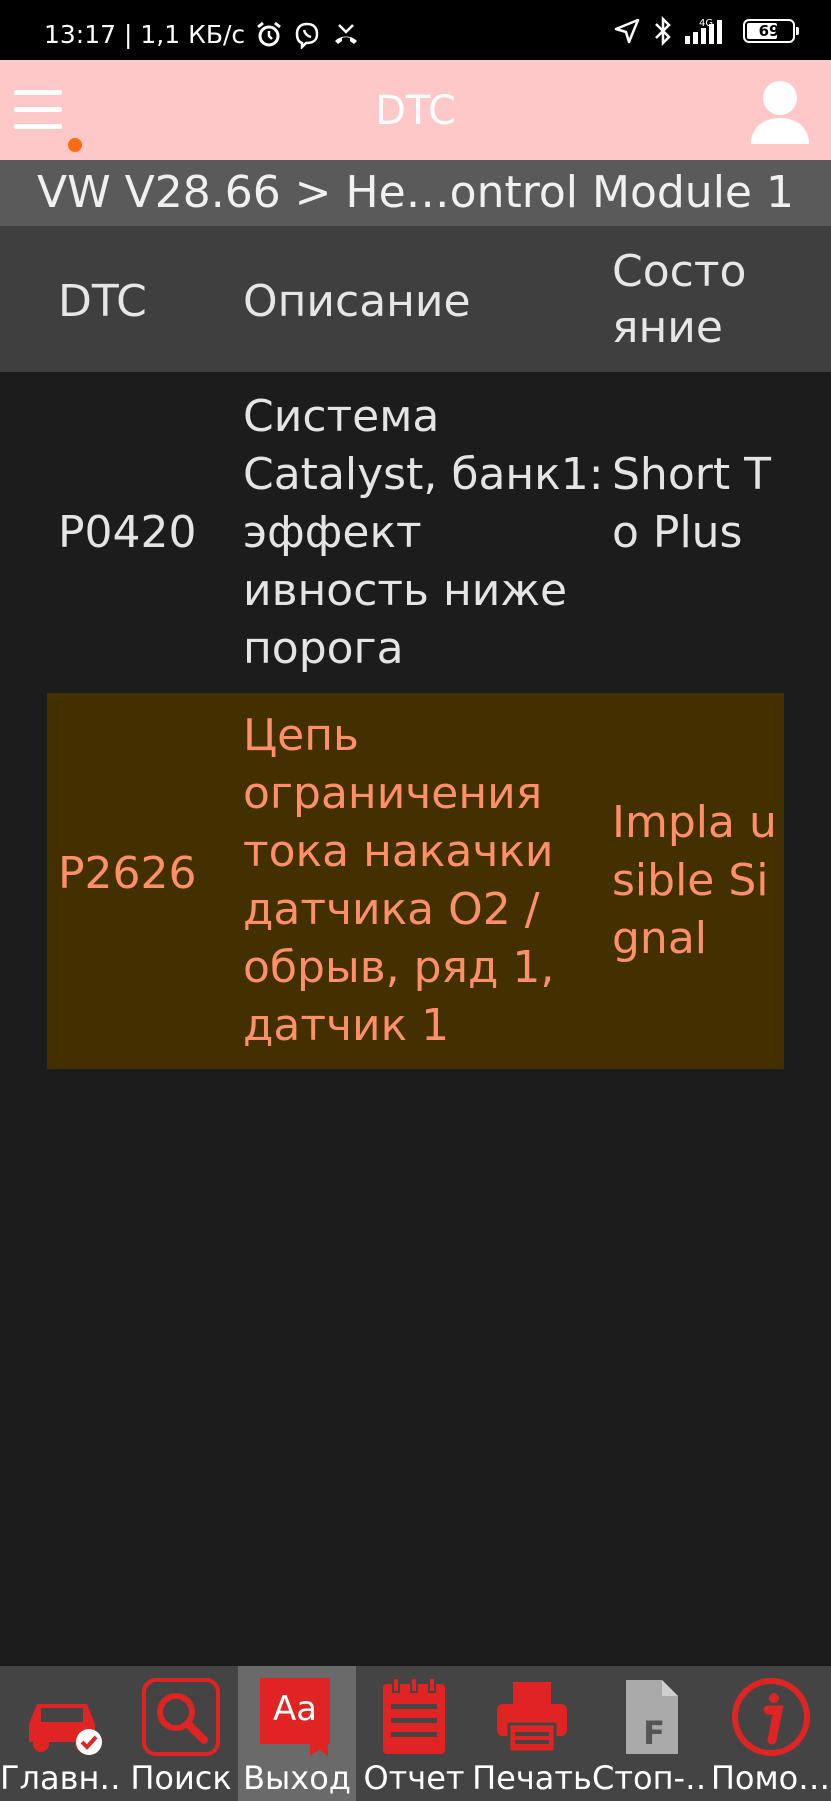 The image size is (831, 1801). What do you see at coordinates (663, 31) in the screenshot?
I see `bluetooth-icon` at bounding box center [663, 31].